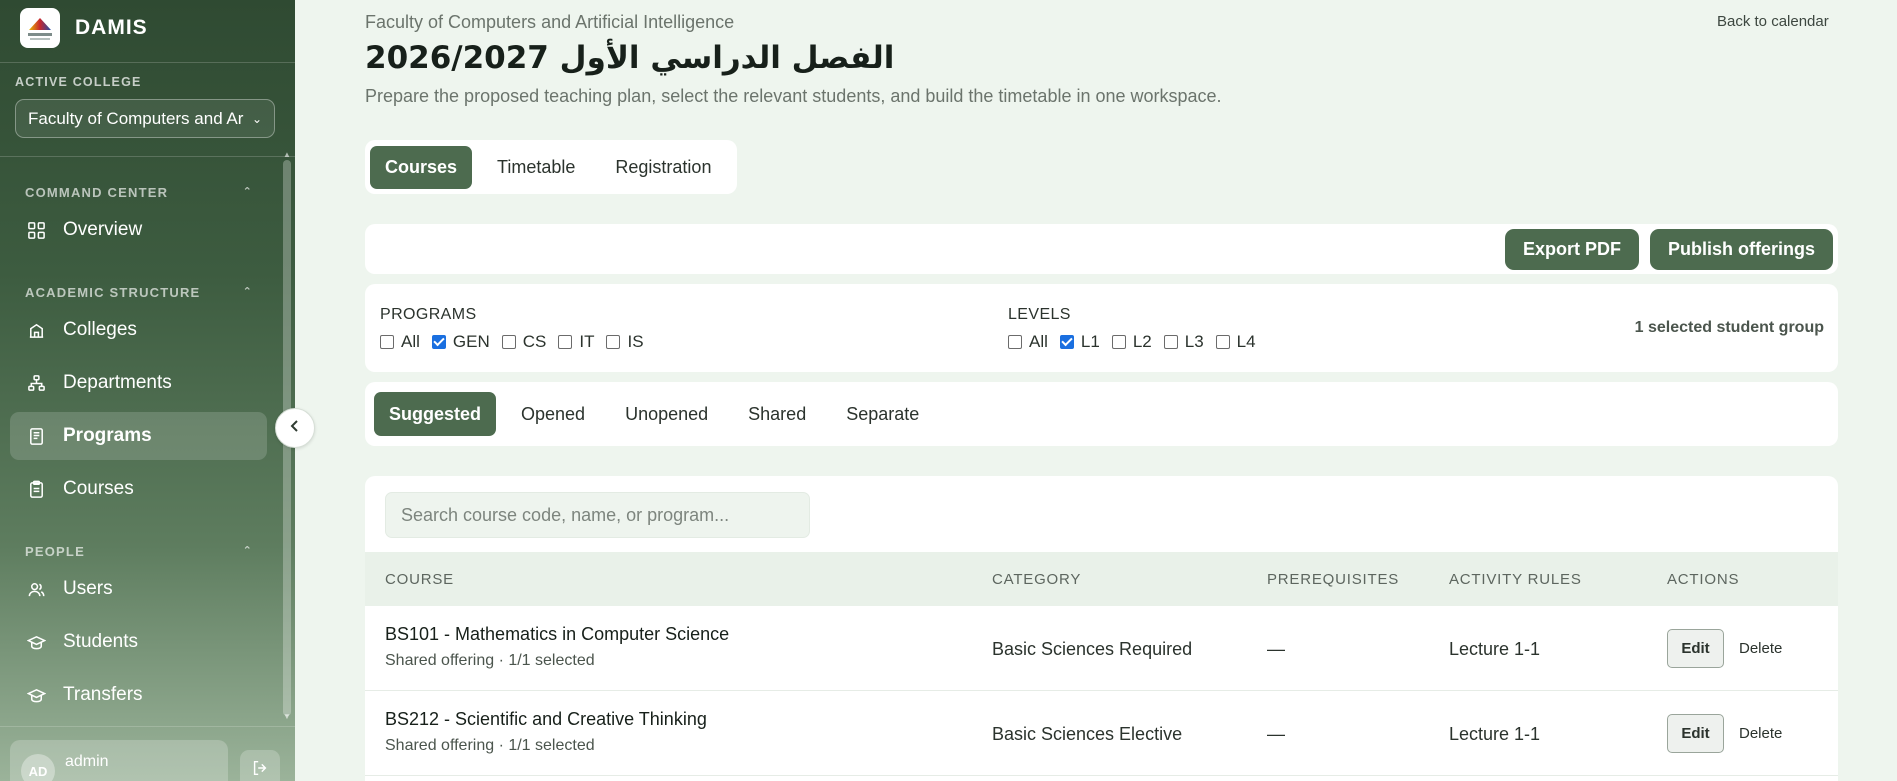 Image resolution: width=1897 pixels, height=781 pixels. I want to click on building-icon, so click(36, 330).